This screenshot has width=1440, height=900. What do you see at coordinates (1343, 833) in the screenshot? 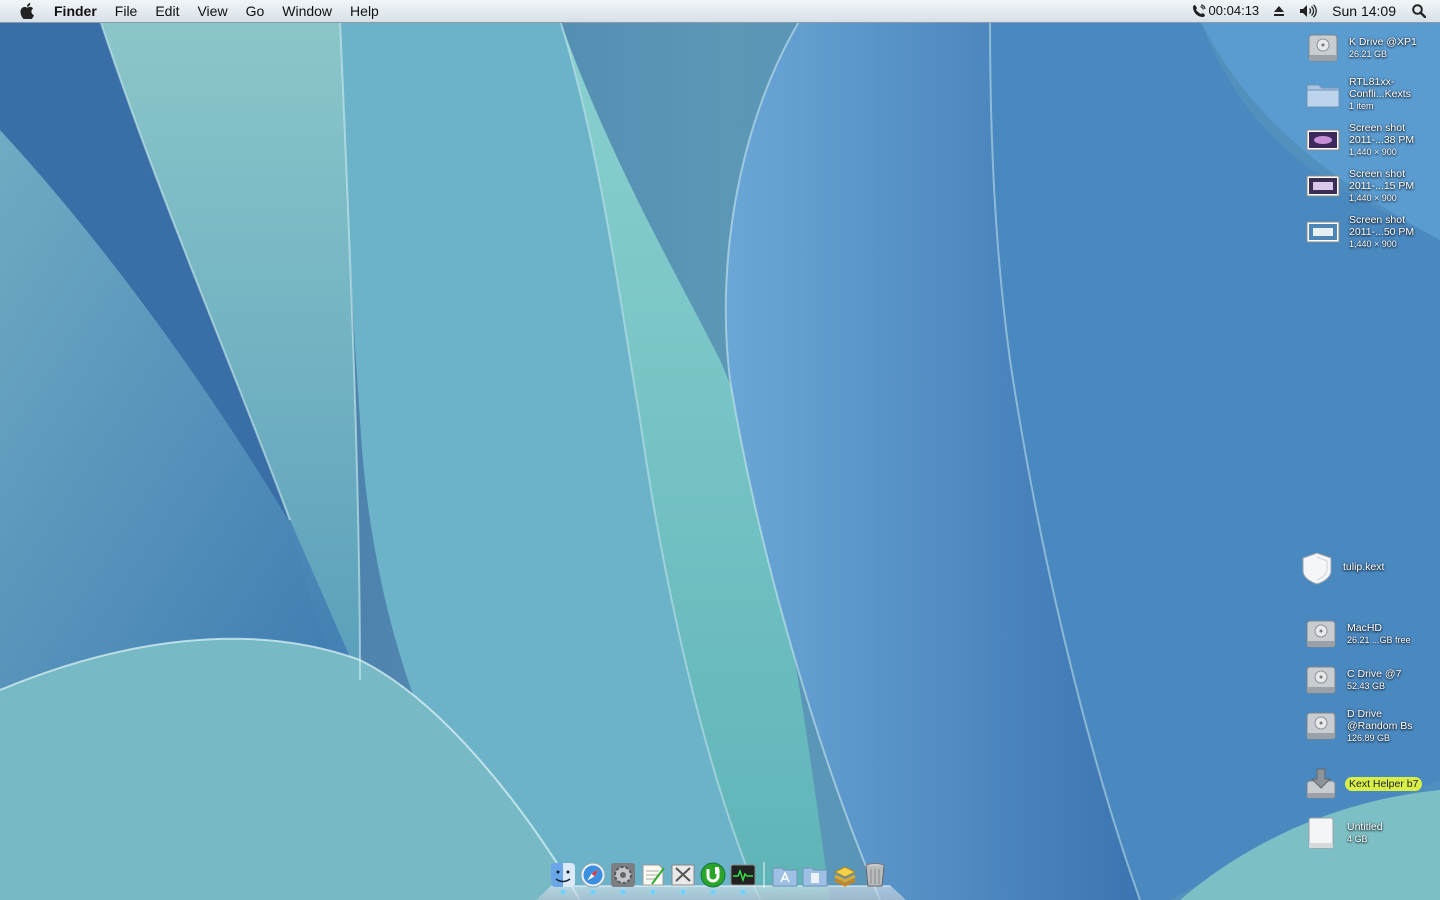
I see `desktop-item-untitled: Untitled 4 GB` at bounding box center [1343, 833].